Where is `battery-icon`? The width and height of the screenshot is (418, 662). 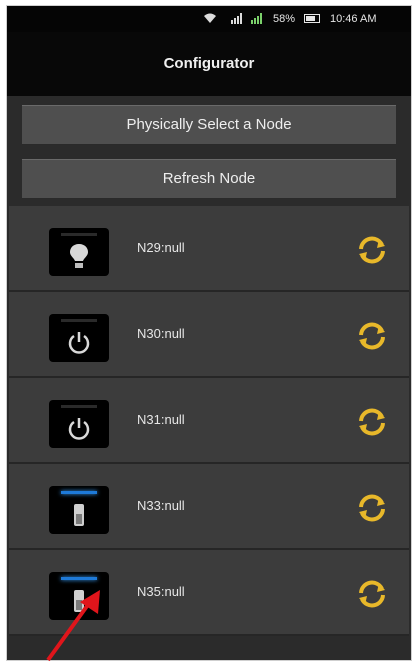 battery-icon is located at coordinates (312, 18).